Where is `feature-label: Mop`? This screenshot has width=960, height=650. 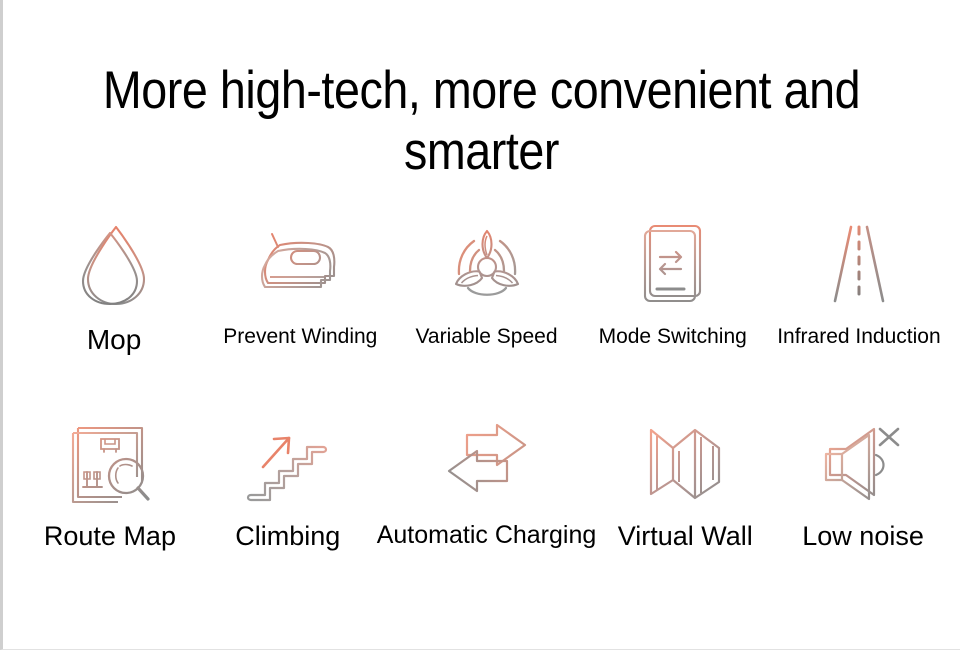
feature-label: Mop is located at coordinates (114, 339).